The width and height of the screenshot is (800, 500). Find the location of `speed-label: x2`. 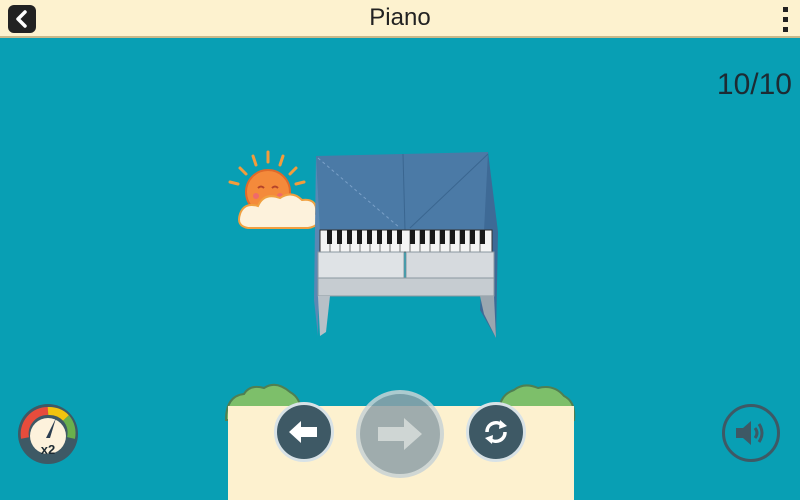

speed-label: x2 is located at coordinates (48, 449).